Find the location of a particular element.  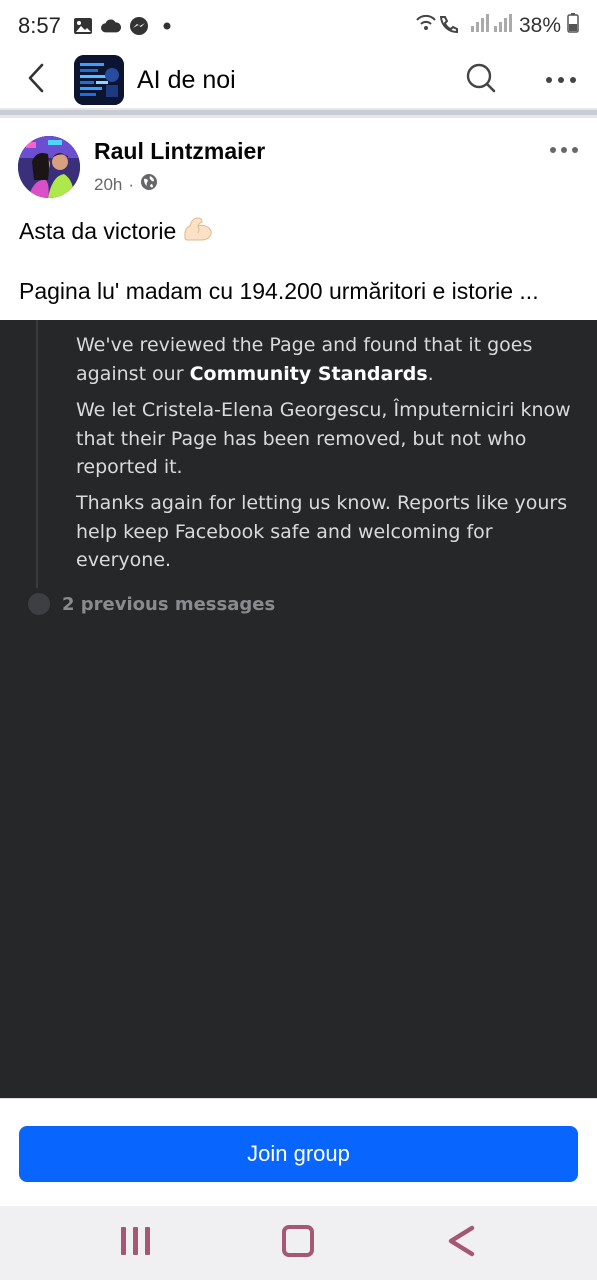

image-icon is located at coordinates (83, 26).